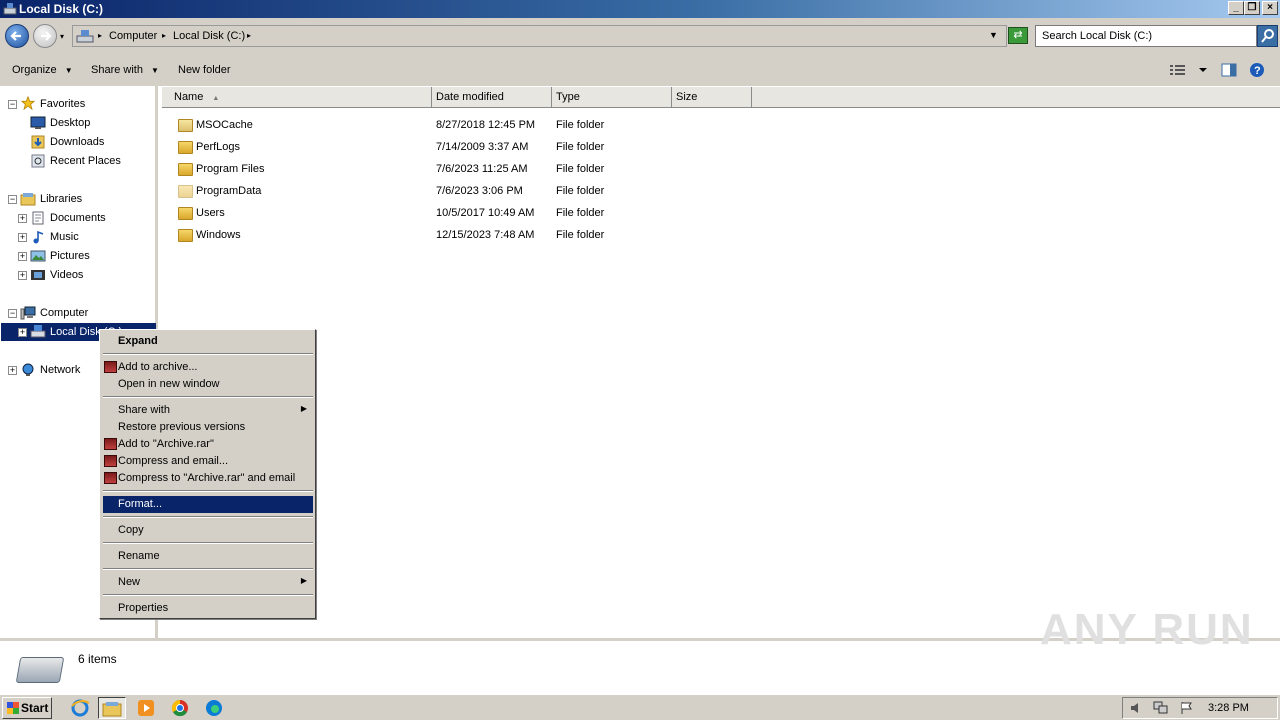  What do you see at coordinates (64, 237) in the screenshot?
I see `nav-music-label: Music` at bounding box center [64, 237].